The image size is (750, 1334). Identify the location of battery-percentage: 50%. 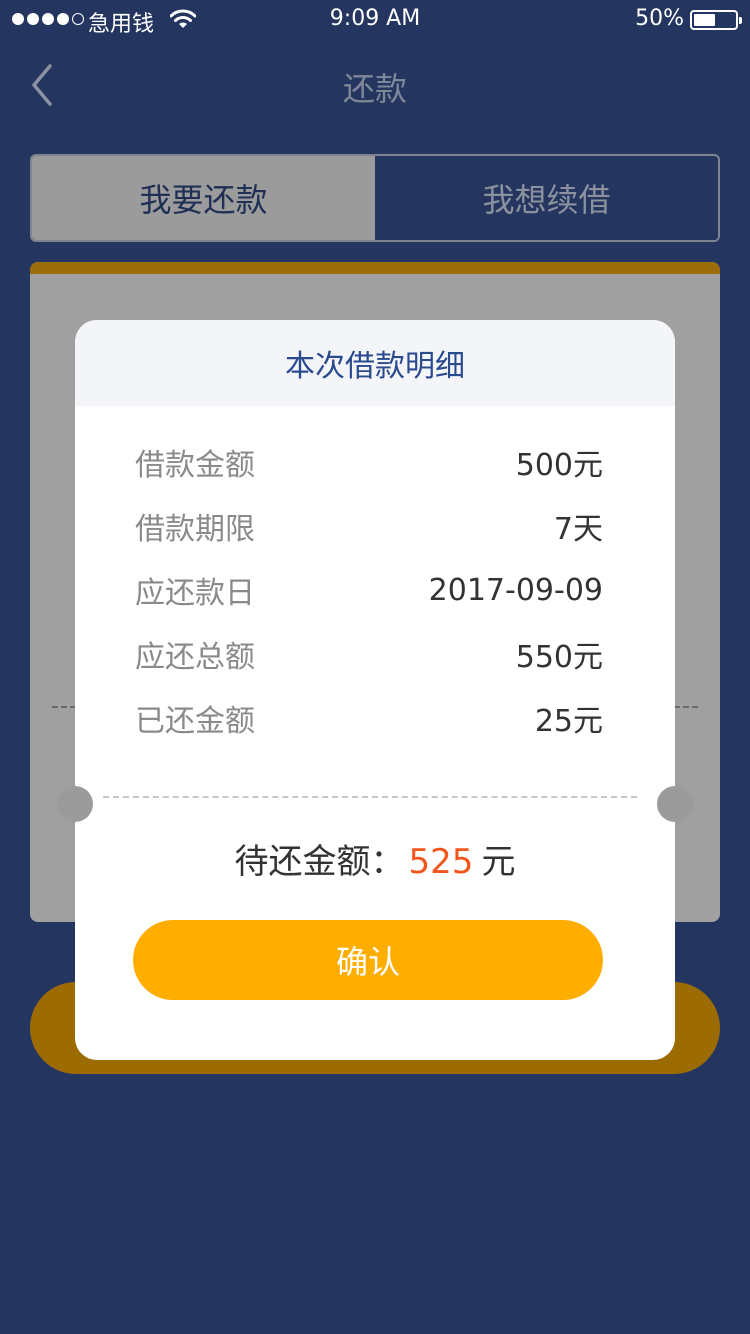
(659, 18).